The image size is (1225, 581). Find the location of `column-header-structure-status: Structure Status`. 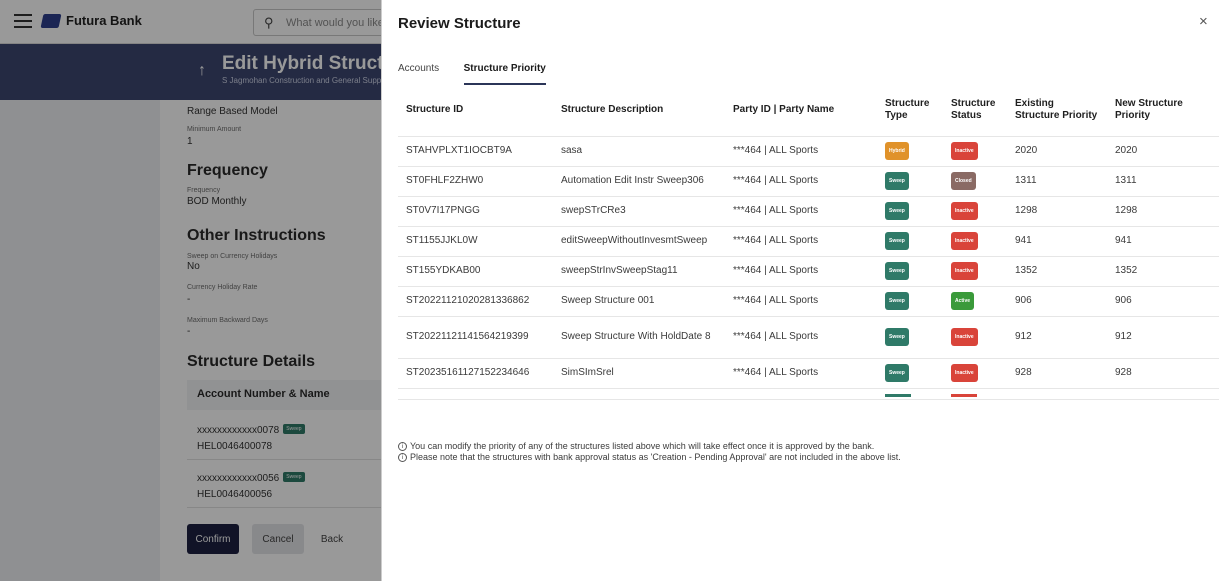

column-header-structure-status: Structure Status is located at coordinates (975, 110).